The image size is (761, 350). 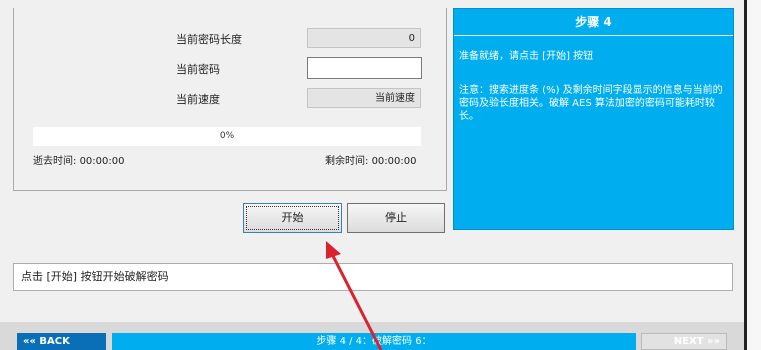 I want to click on arrow-shaft, so click(x=356, y=300).